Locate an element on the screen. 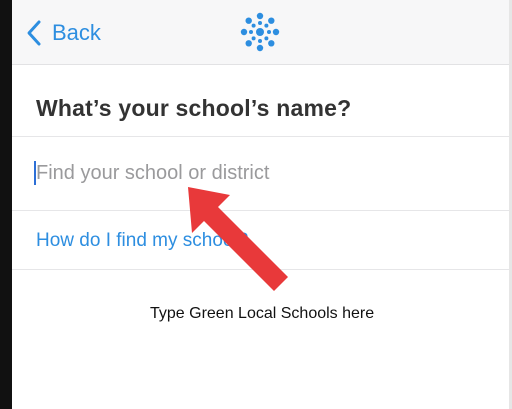 The height and width of the screenshot is (409, 512). chevron-left-icon is located at coordinates (34, 33).